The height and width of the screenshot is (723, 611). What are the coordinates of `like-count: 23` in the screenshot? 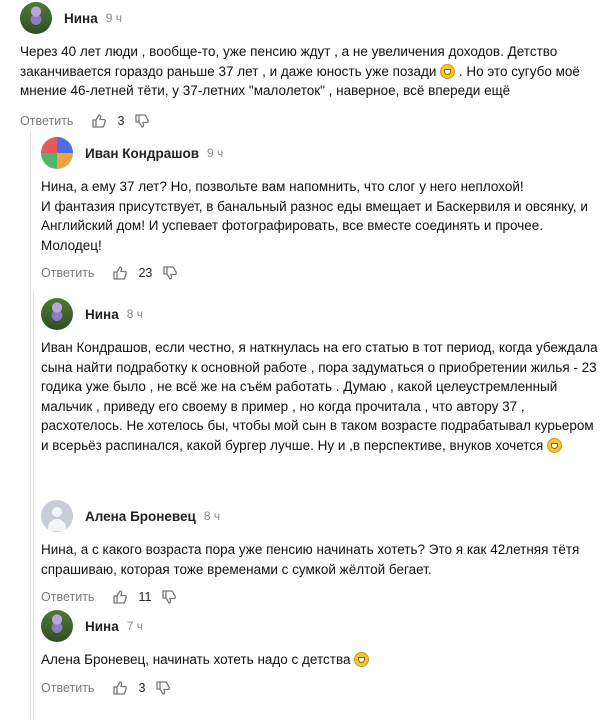 It's located at (145, 273).